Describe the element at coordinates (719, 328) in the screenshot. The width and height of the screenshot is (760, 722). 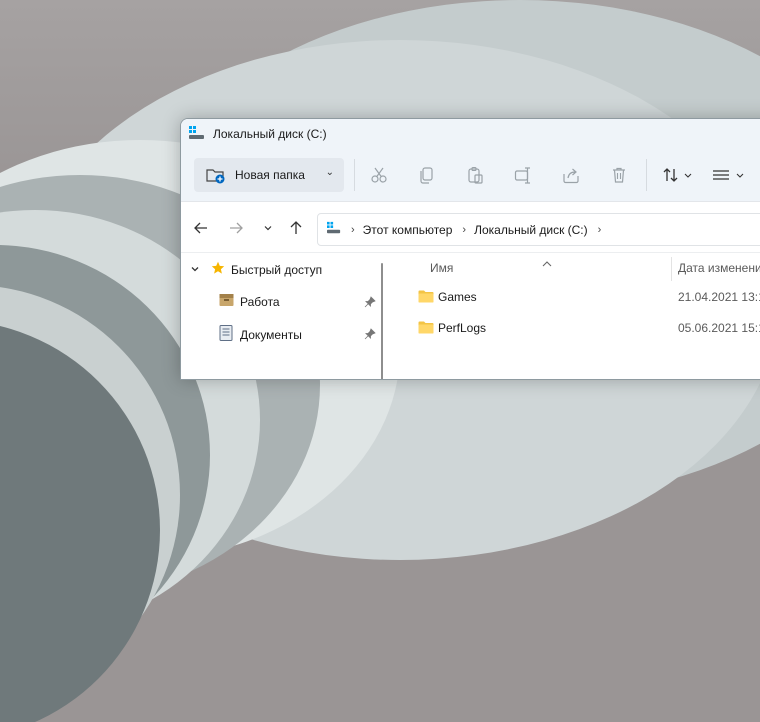
I see `file-date: 05.06.2021 15:10` at that location.